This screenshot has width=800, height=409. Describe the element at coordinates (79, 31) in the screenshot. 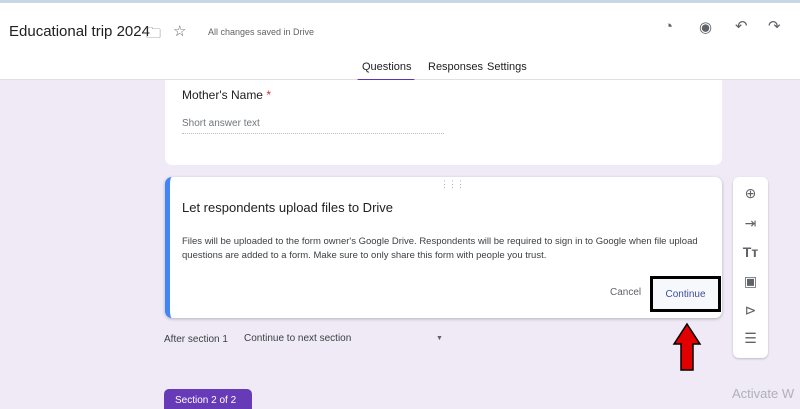

I see `form-title: Educational trip 2024` at that location.